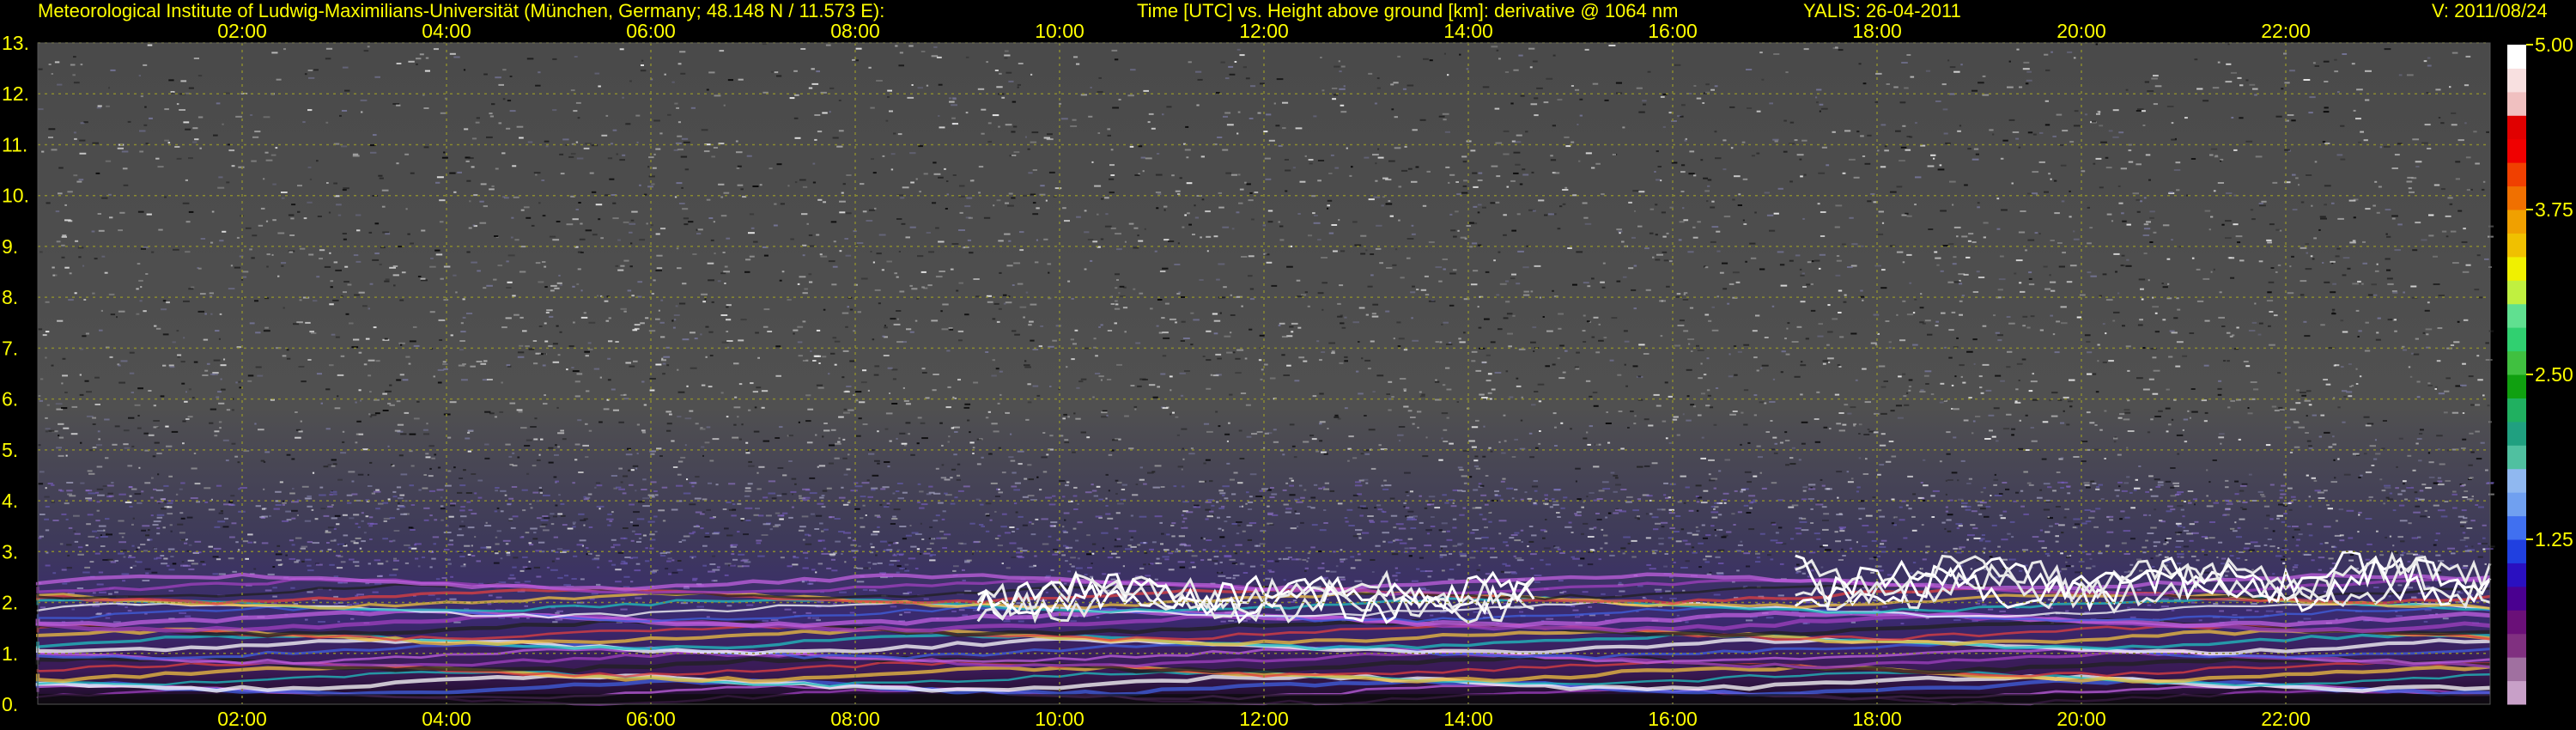 This screenshot has height=730, width=2576. Describe the element at coordinates (2286, 719) in the screenshot. I see `x-tick-label-bottom: 22:00` at that location.